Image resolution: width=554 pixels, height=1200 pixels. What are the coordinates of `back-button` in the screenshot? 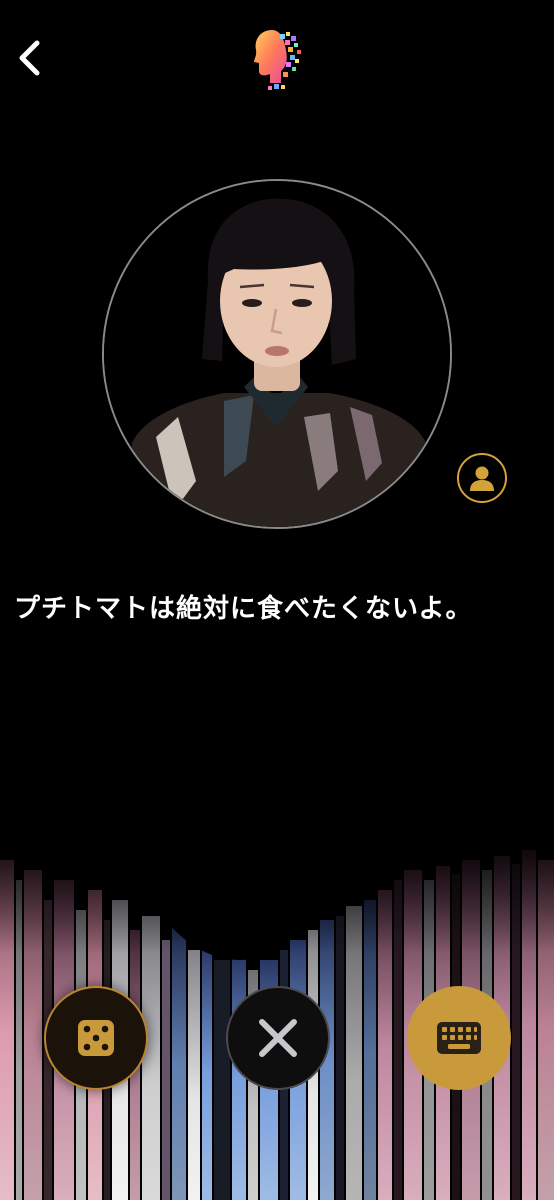 It's located at (30, 58).